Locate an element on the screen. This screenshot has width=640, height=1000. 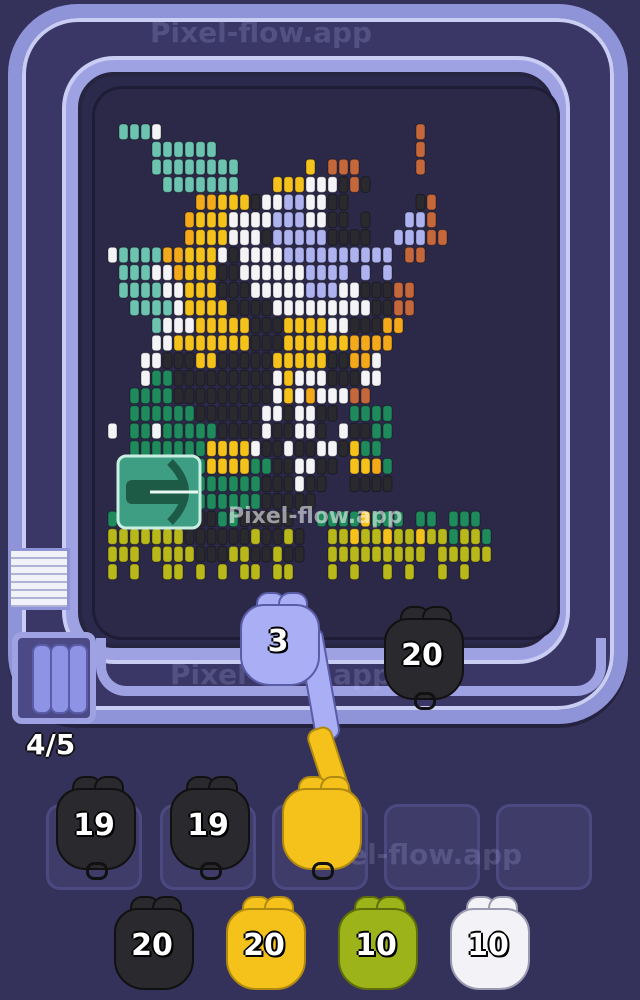
shooter-ammo-count: 10 is located at coordinates (376, 945).